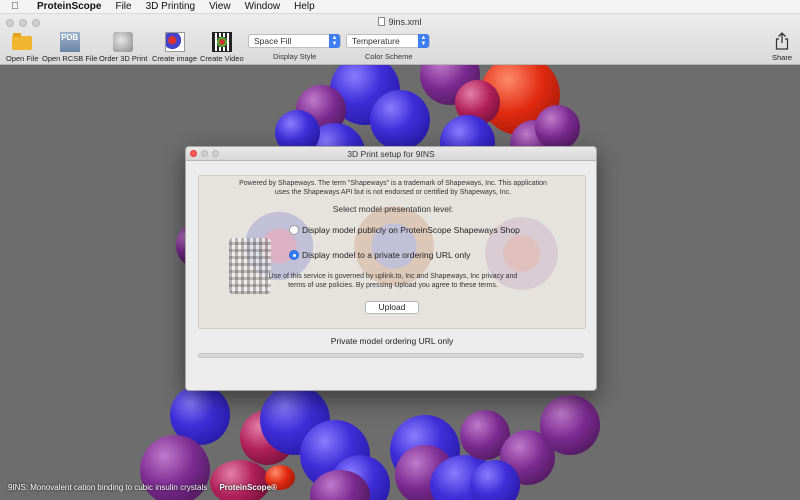 The height and width of the screenshot is (500, 800). Describe the element at coordinates (263, 6) in the screenshot. I see `menu-window: Window` at that location.